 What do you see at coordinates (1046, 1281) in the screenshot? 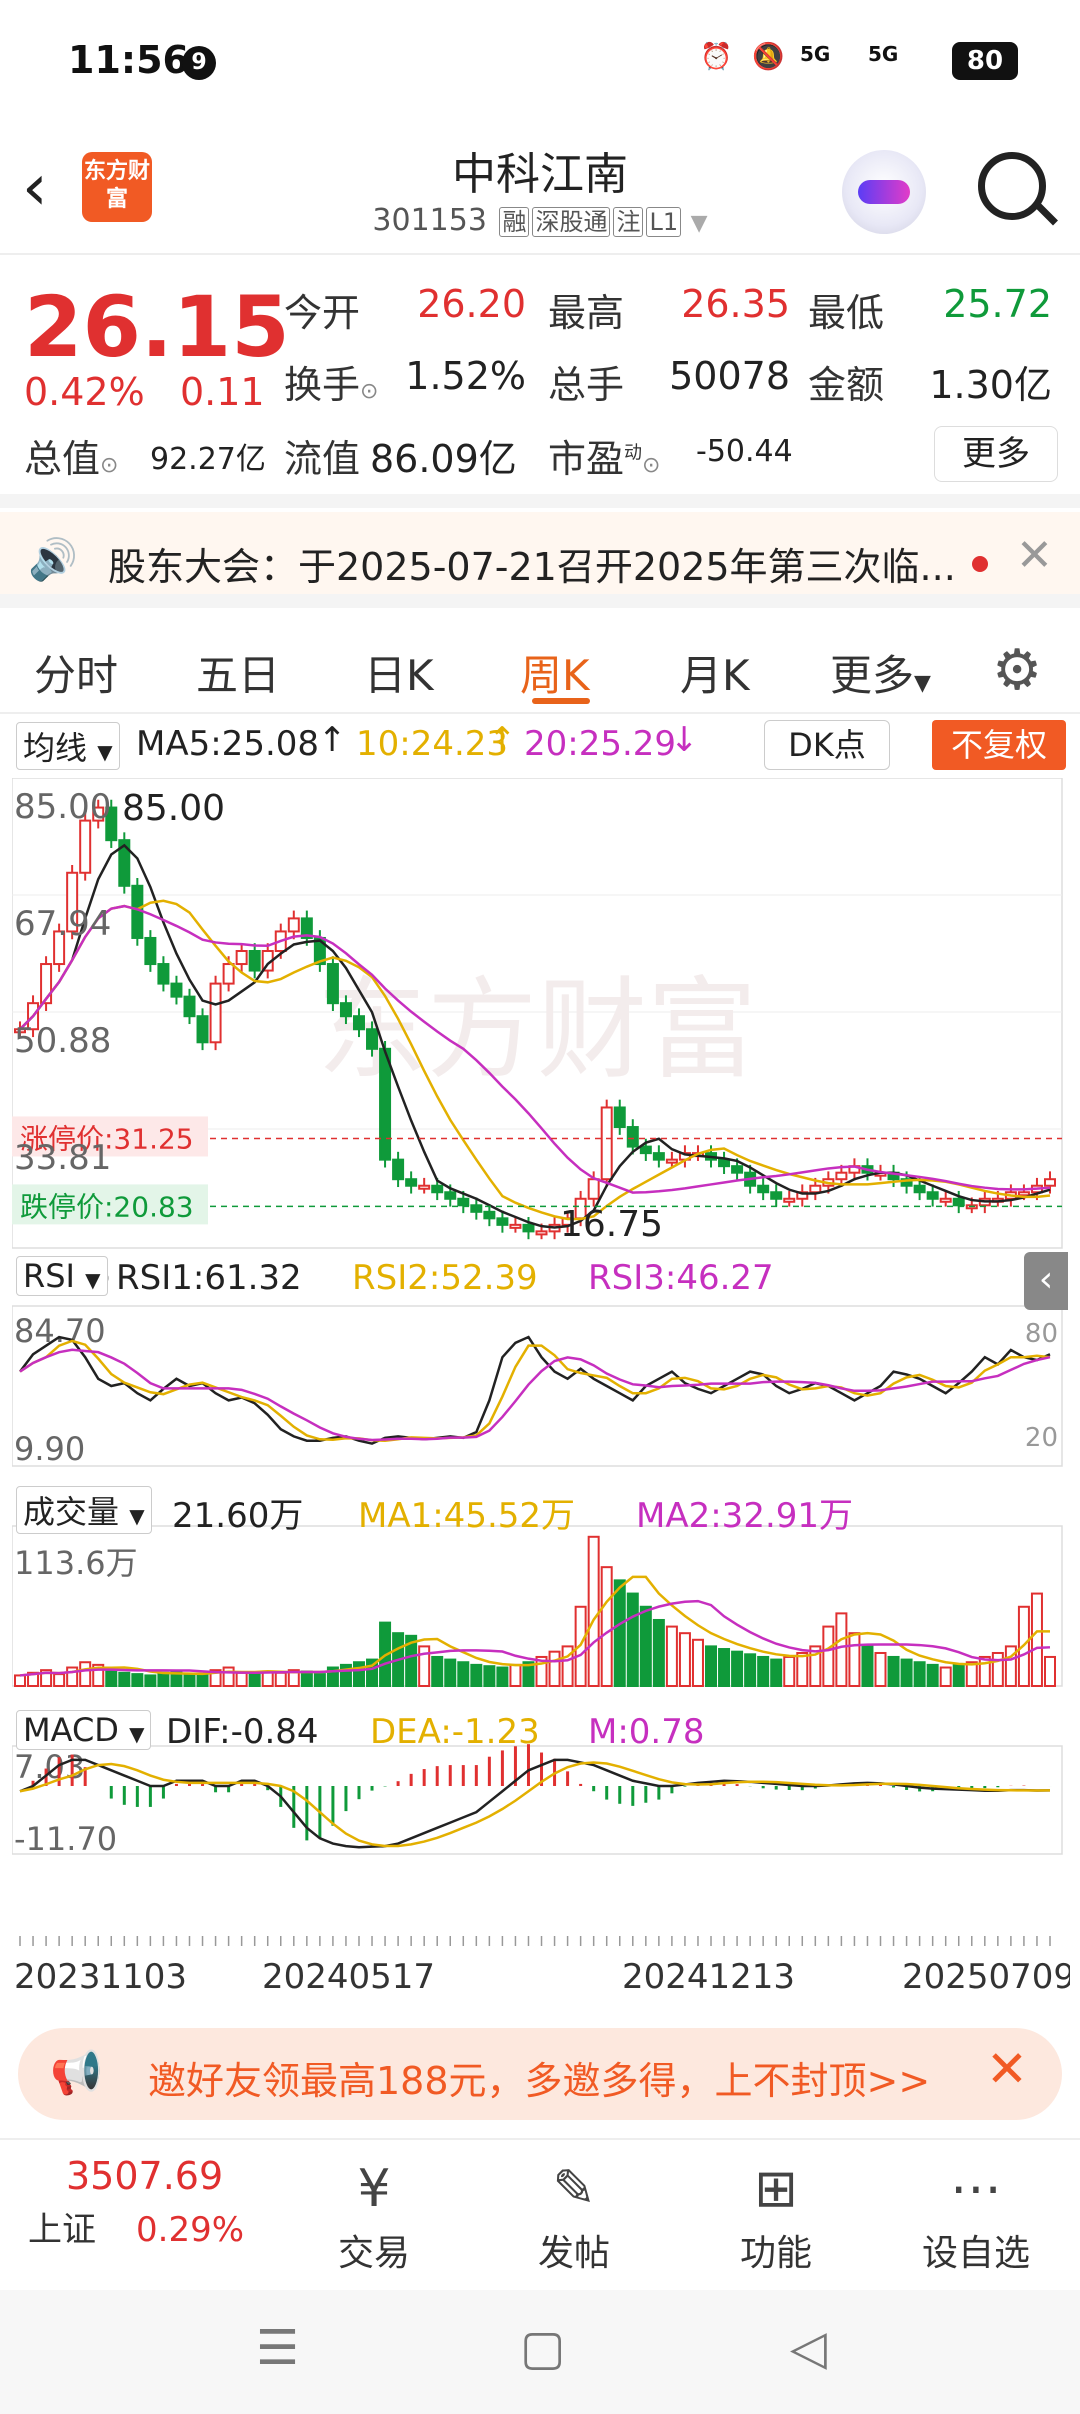
I see `collapse-panel-icon: ‹` at bounding box center [1046, 1281].